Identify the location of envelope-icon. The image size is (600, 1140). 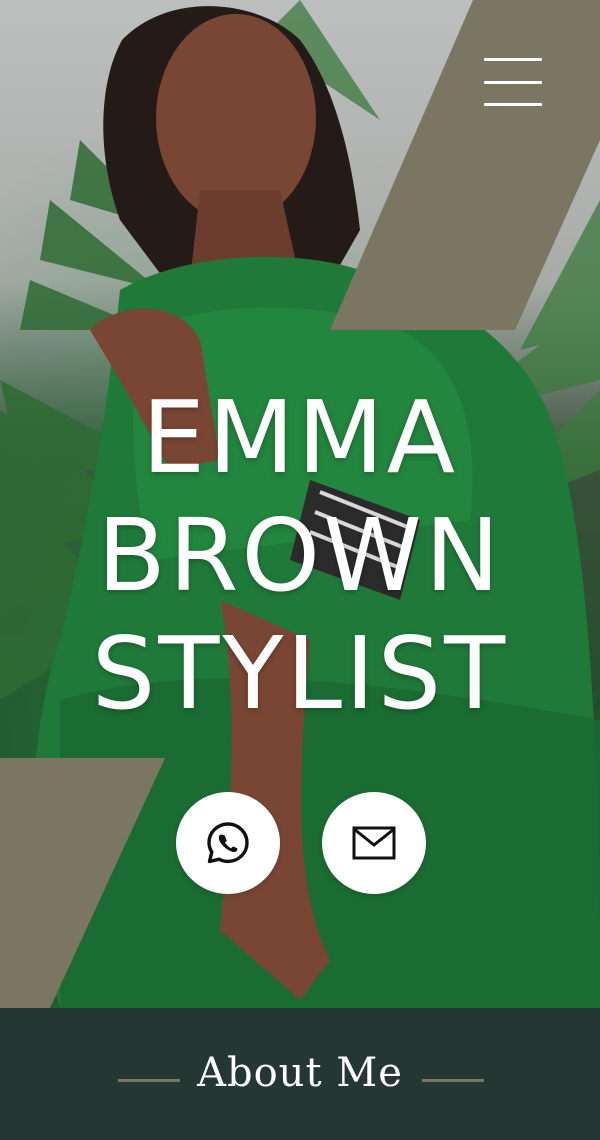
(374, 843).